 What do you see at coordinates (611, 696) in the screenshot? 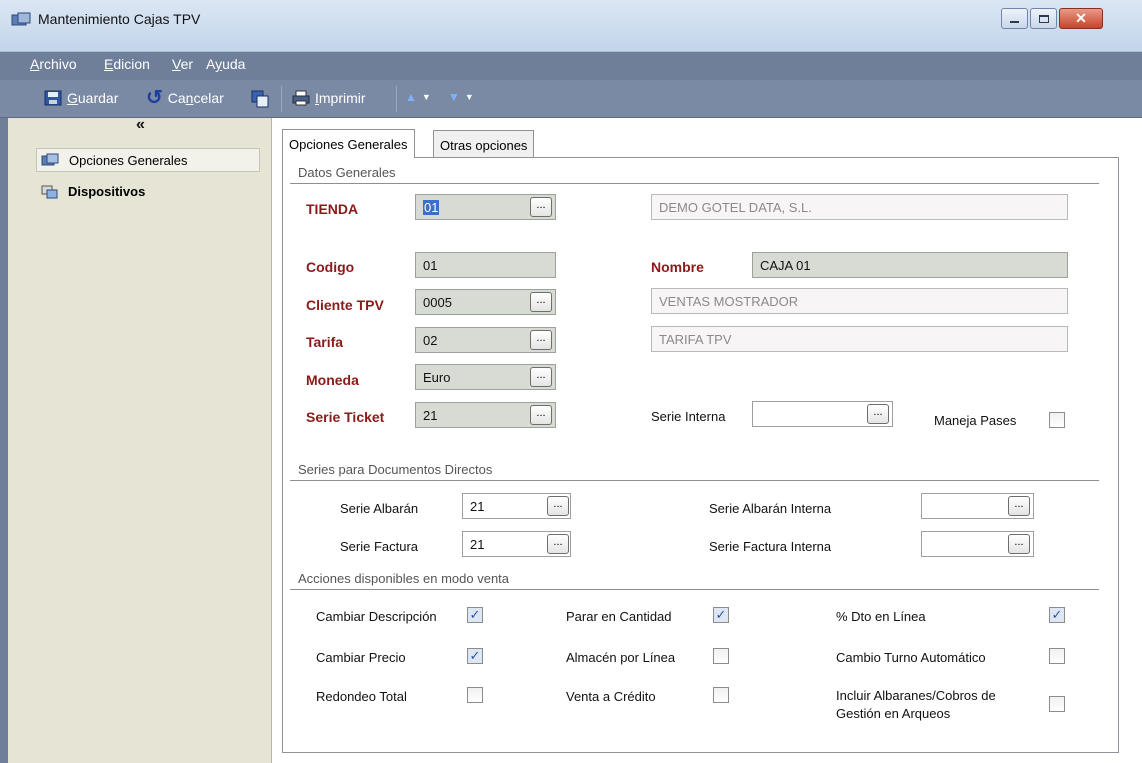
I see `venta-credito-label: Venta a Crédito` at bounding box center [611, 696].